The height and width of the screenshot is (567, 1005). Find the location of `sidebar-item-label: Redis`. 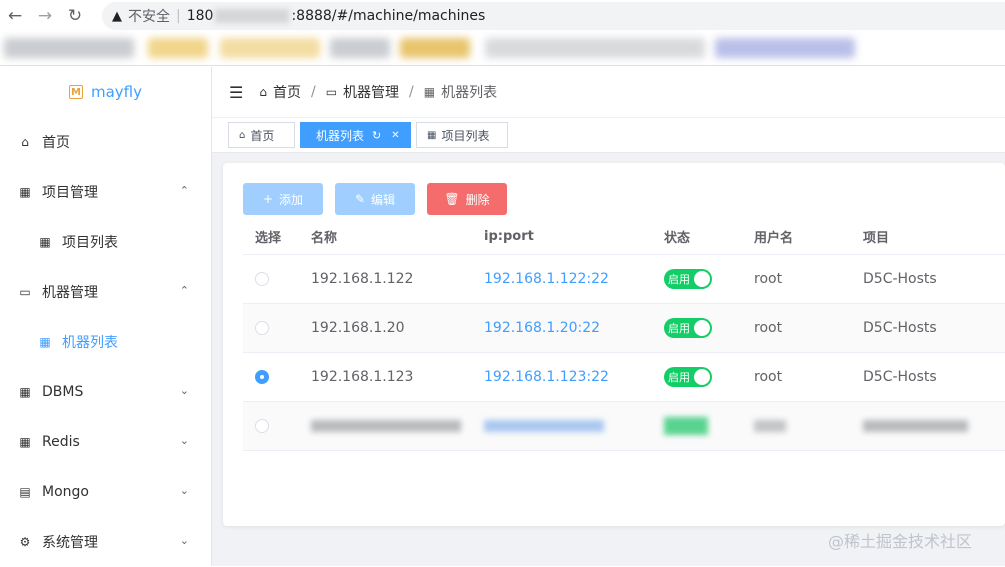

sidebar-item-label: Redis is located at coordinates (61, 442).